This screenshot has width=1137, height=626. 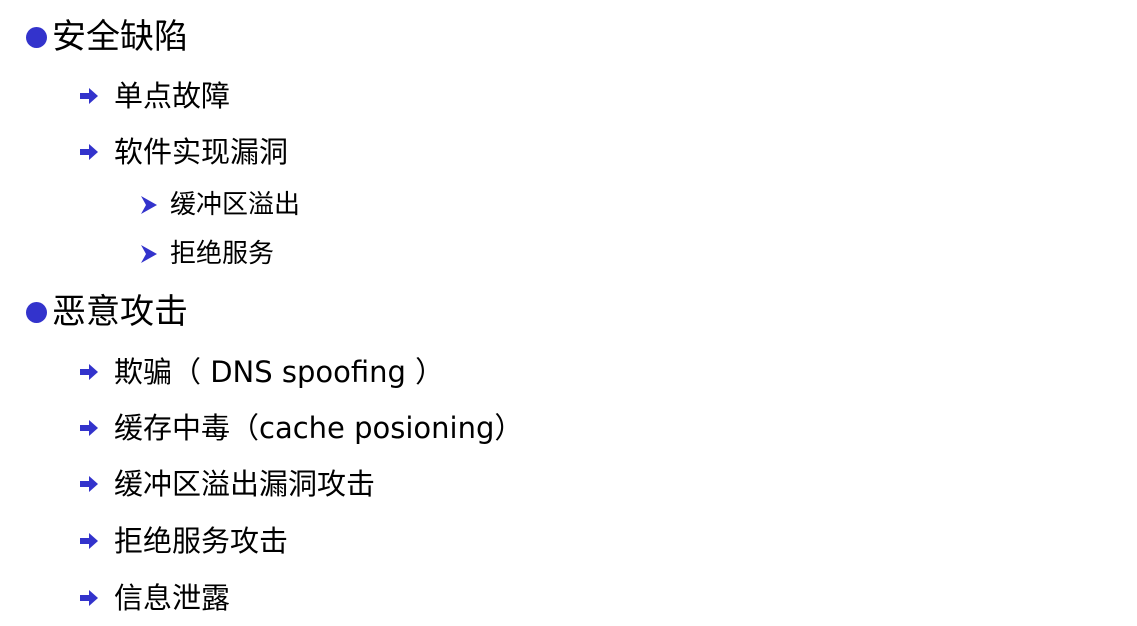 I want to click on list-item: 软件实现漏洞, so click(x=183, y=152).